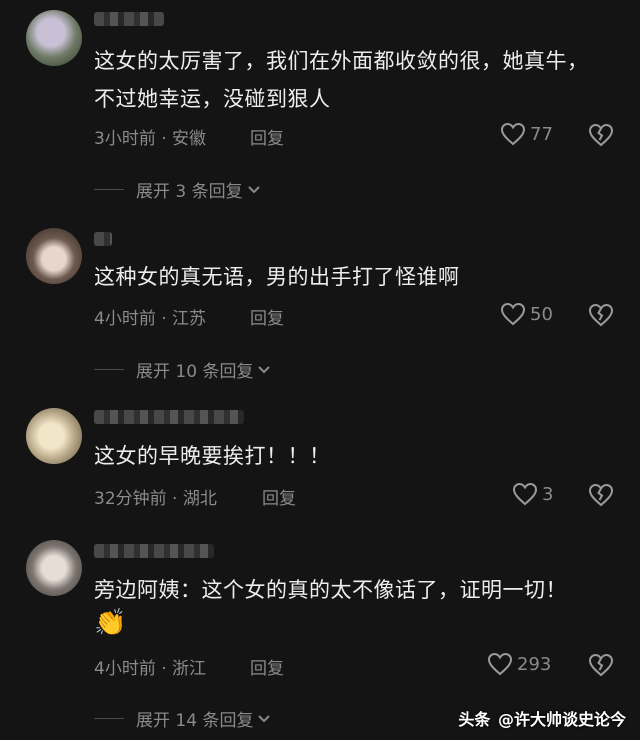 This screenshot has height=740, width=640. I want to click on like-button: 3, so click(532, 494).